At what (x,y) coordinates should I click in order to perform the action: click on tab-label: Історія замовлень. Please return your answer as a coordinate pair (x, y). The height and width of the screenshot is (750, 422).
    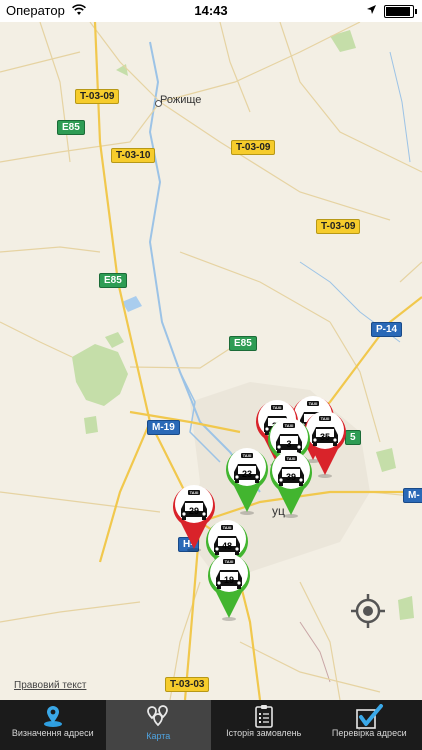
    Looking at the image, I should click on (264, 733).